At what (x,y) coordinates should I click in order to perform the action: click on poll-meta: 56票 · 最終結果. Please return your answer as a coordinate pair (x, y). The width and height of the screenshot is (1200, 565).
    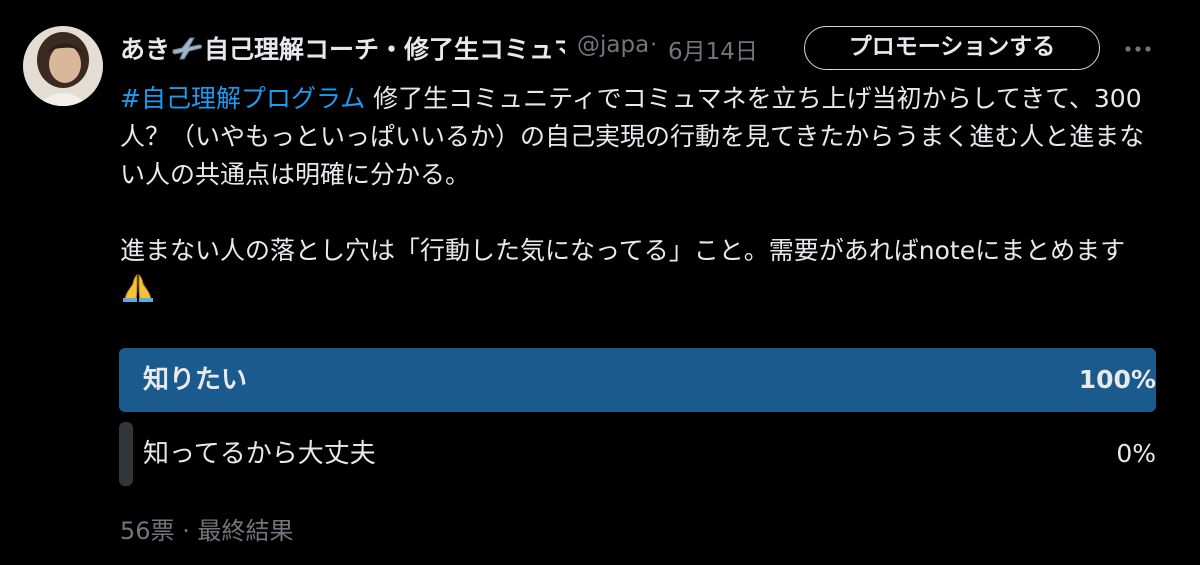
    Looking at the image, I should click on (206, 528).